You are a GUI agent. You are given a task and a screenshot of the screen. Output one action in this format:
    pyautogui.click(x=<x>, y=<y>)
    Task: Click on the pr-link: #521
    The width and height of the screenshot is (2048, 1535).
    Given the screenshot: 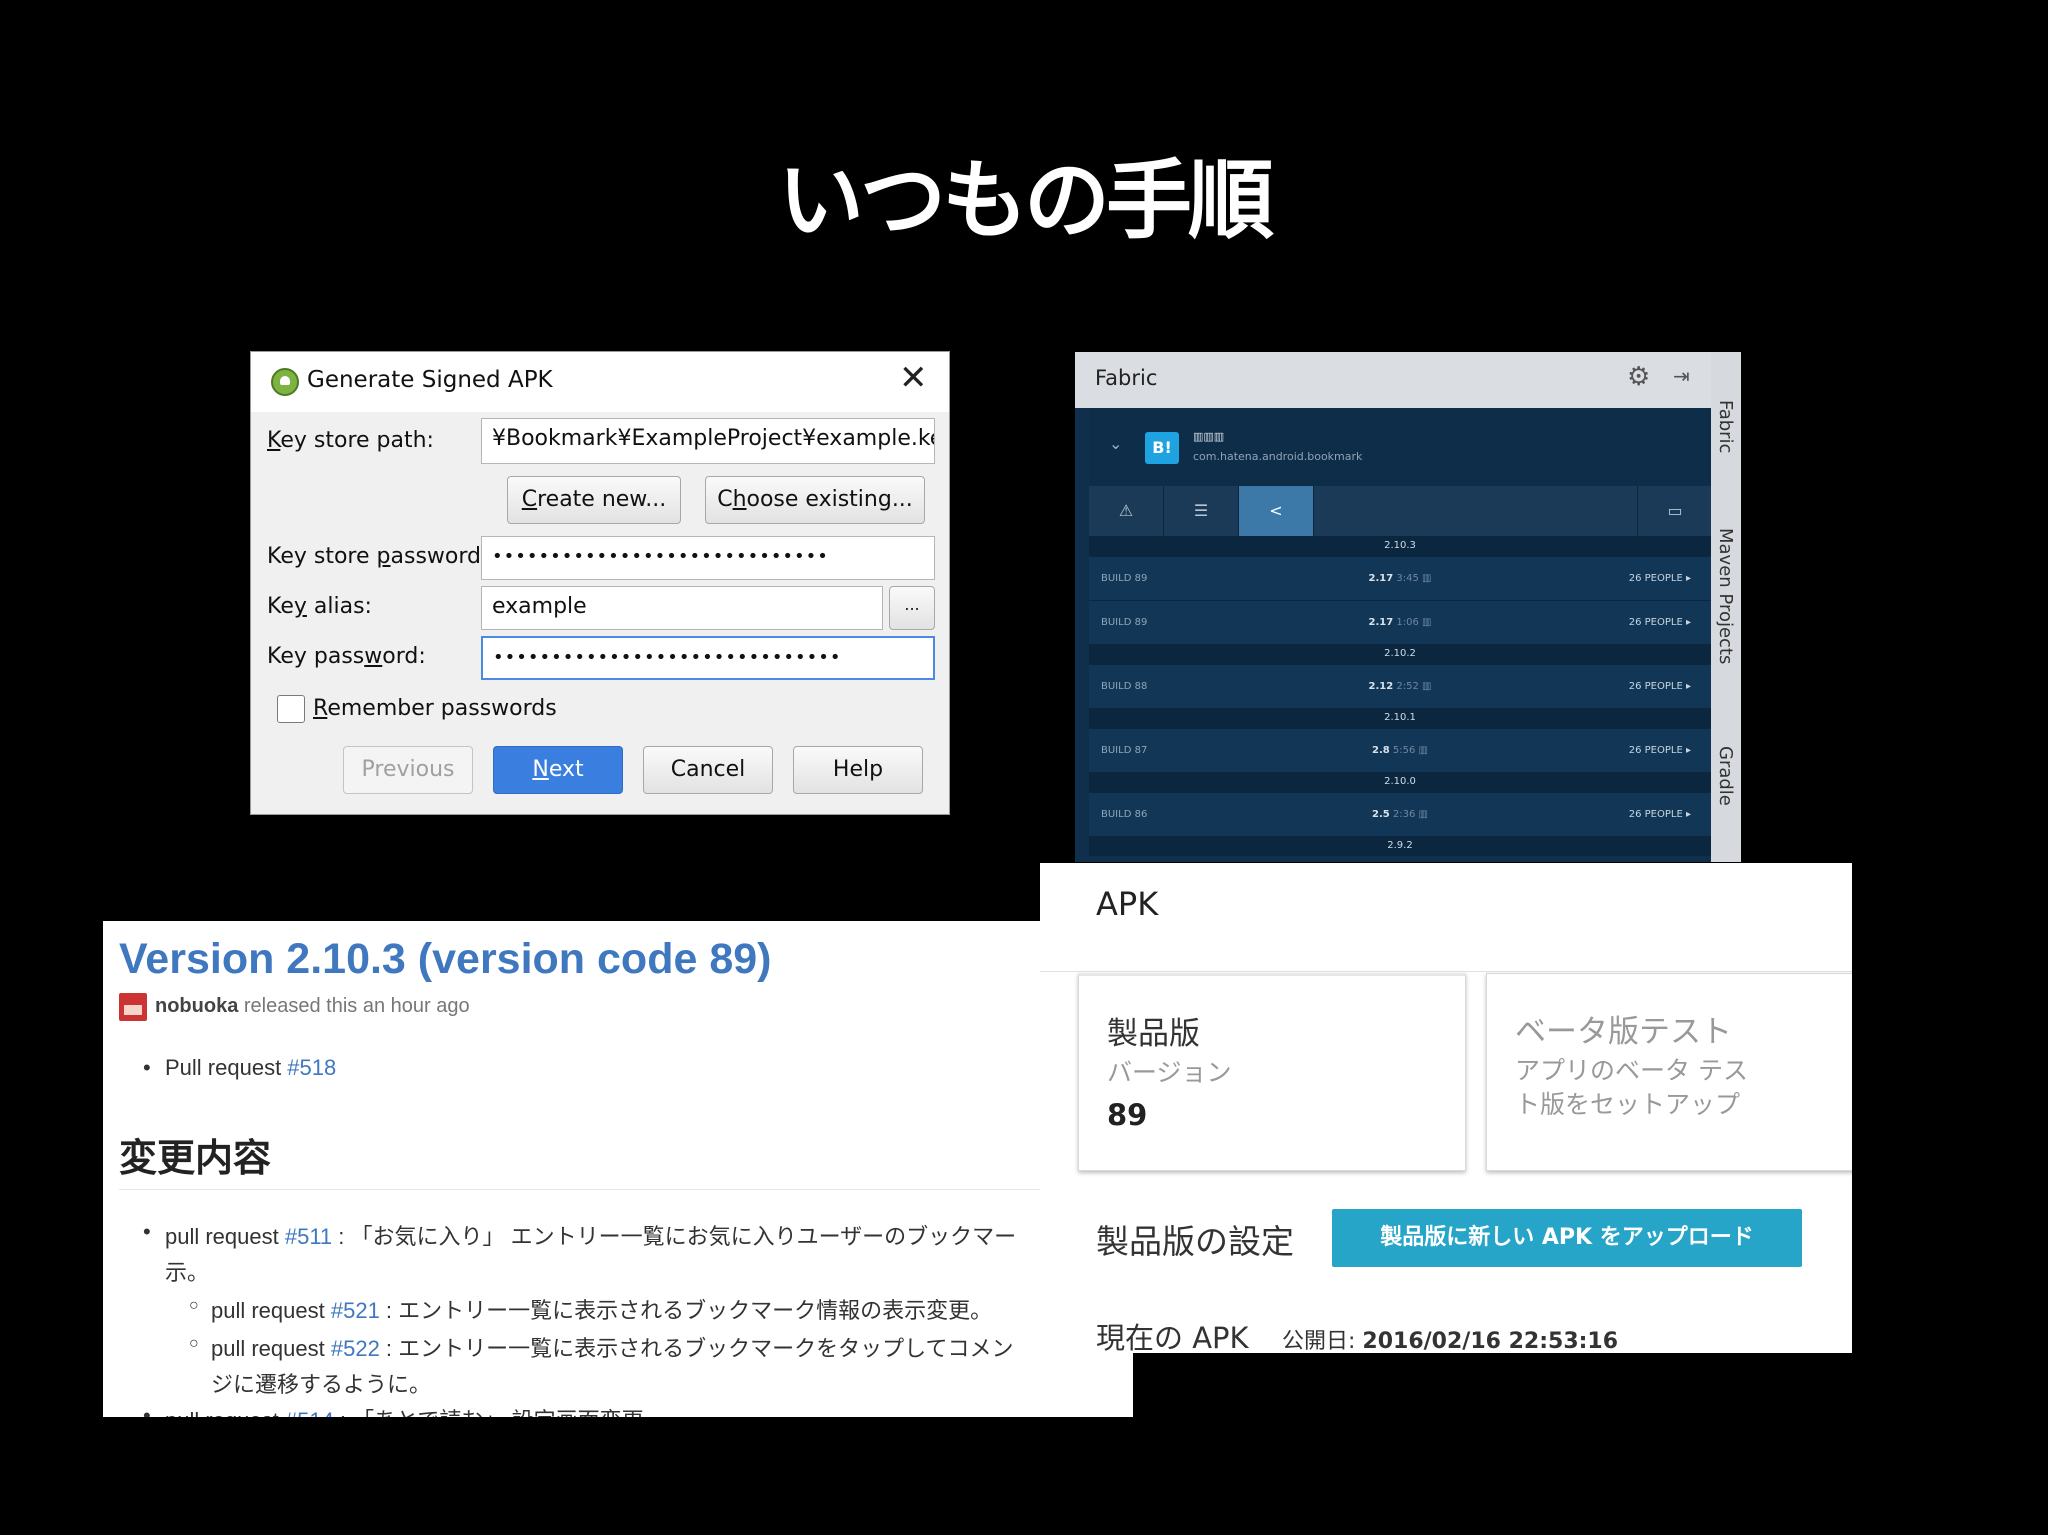 What is the action you would take?
    pyautogui.click(x=355, y=1310)
    